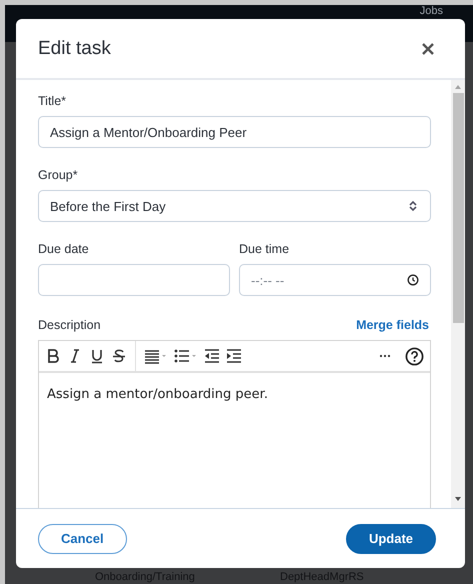  Describe the element at coordinates (428, 49) in the screenshot. I see `close-icon` at that location.